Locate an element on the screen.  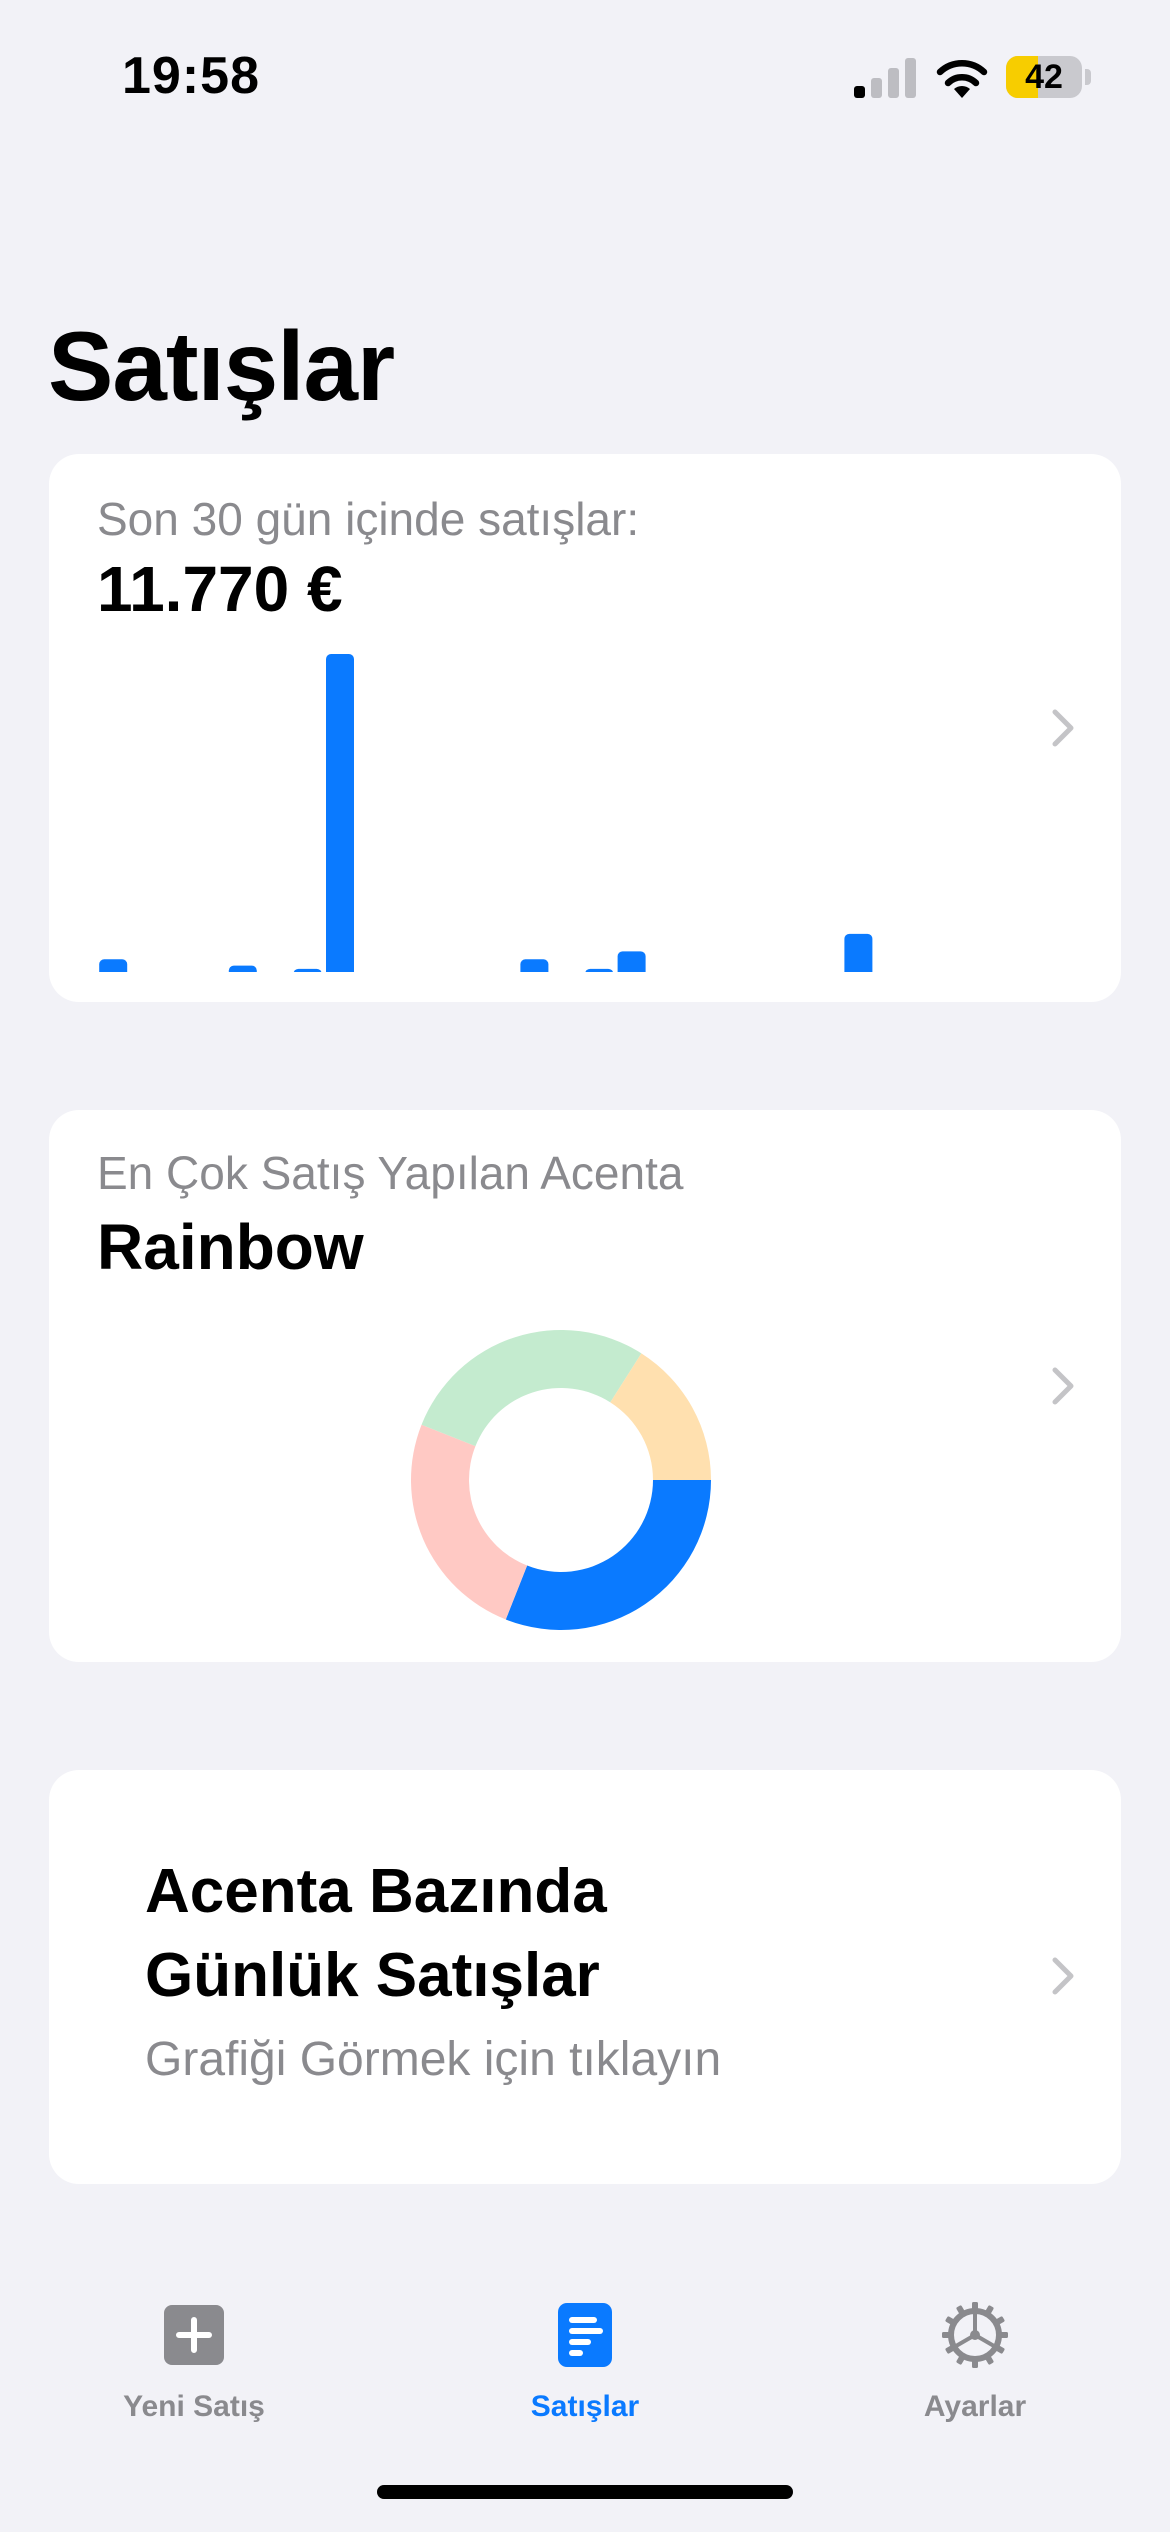
tab-label-satislar: Satışlar is located at coordinates (585, 2406).